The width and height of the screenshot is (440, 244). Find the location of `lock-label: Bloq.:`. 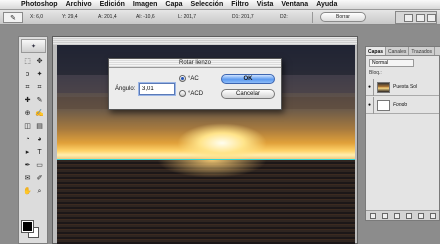

lock-label: Bloq.: is located at coordinates (375, 73).